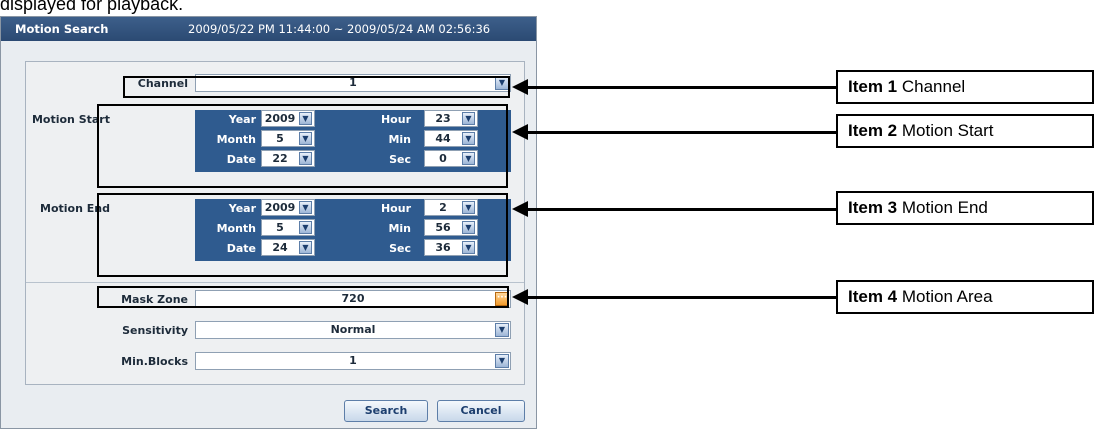  Describe the element at coordinates (275, 282) in the screenshot. I see `divider` at that location.